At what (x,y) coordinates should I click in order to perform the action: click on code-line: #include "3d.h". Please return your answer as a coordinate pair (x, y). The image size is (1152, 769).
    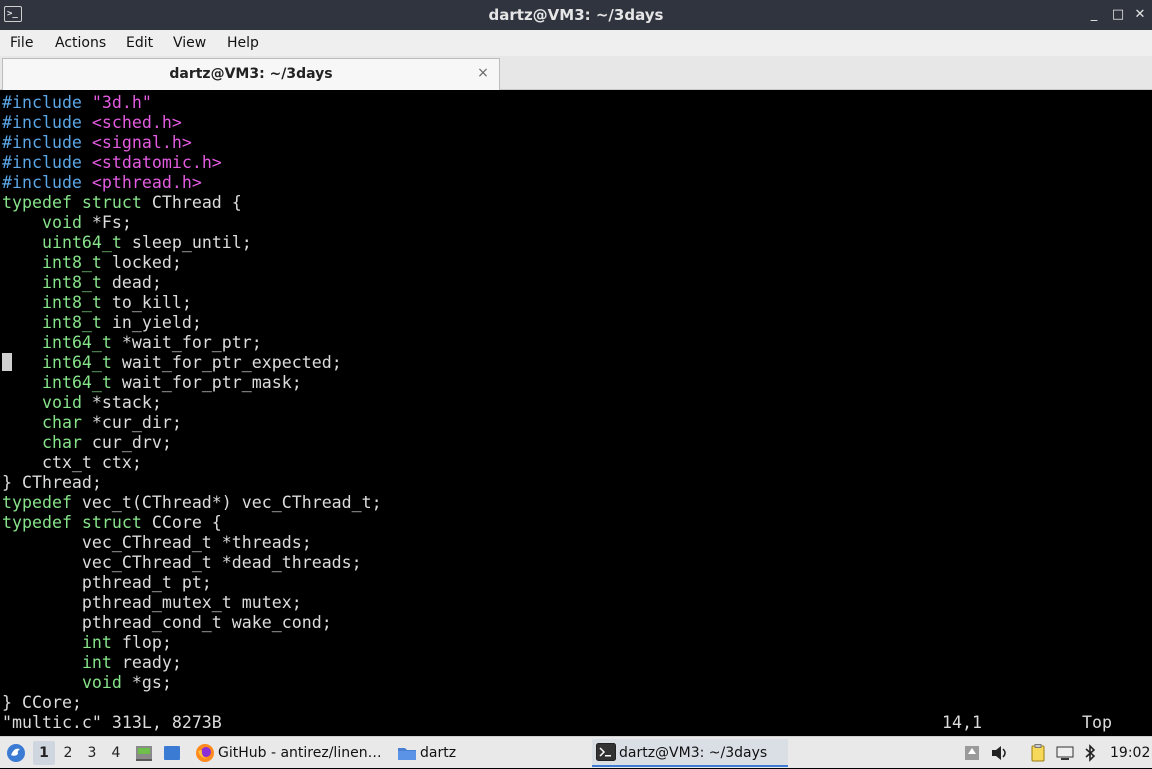
    Looking at the image, I should click on (192, 103).